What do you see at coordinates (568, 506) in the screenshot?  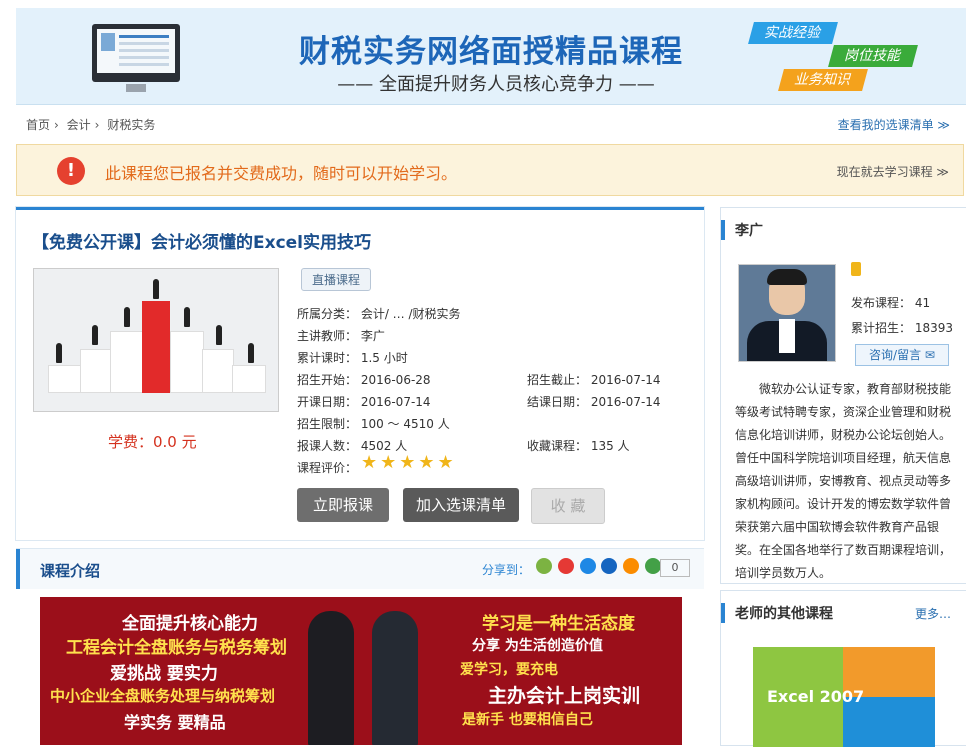 I see `favorite-button: 收 藏` at bounding box center [568, 506].